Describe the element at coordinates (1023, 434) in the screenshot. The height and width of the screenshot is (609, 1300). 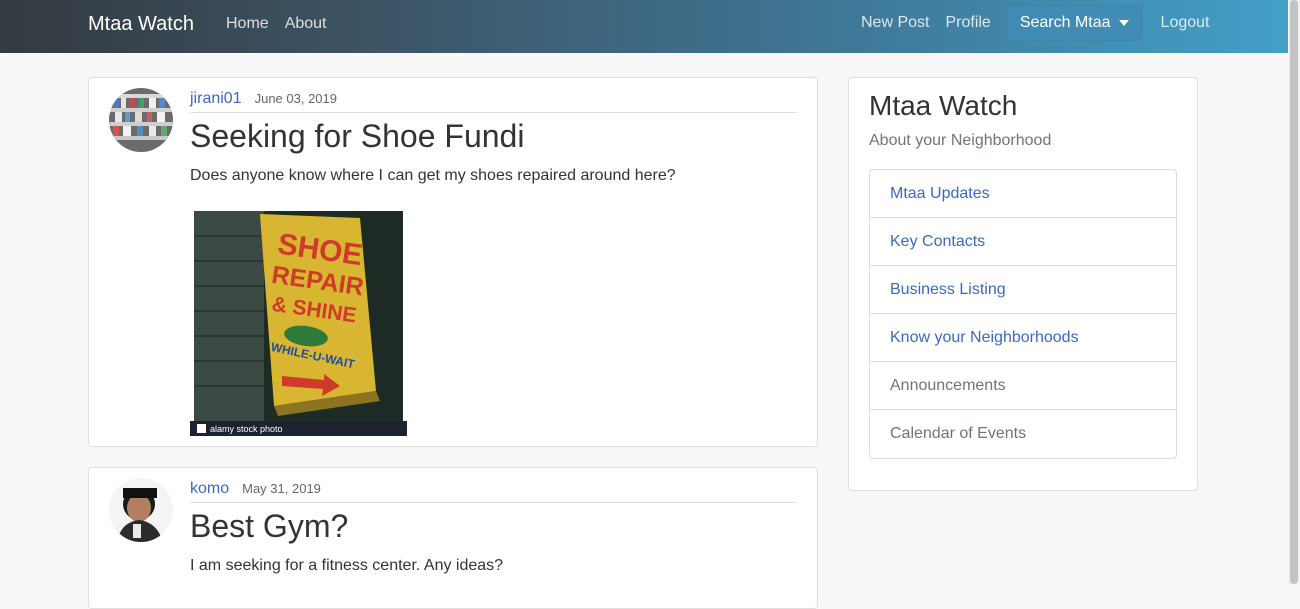
I see `sidebar-item-calendar-of-events: Calendar of Events` at that location.